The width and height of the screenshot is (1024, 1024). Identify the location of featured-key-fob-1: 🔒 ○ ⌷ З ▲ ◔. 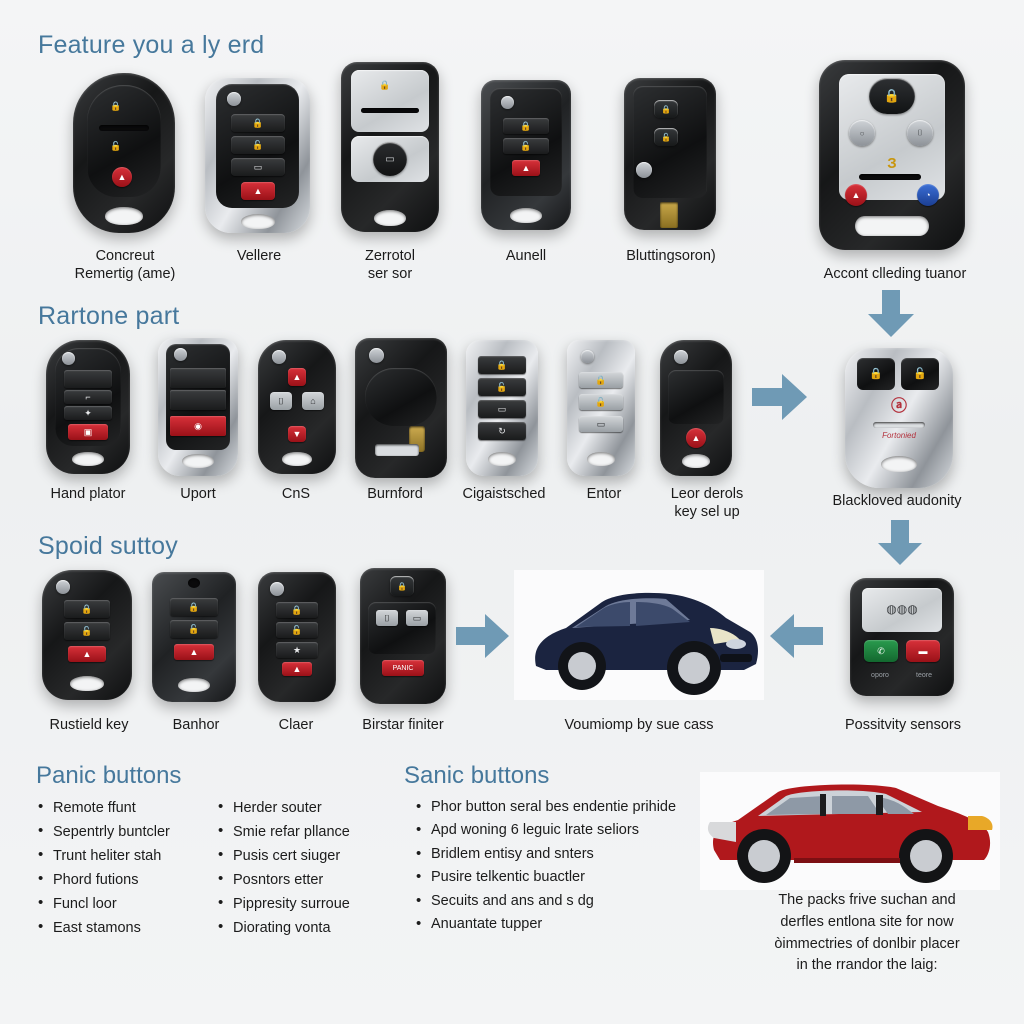
(892, 155).